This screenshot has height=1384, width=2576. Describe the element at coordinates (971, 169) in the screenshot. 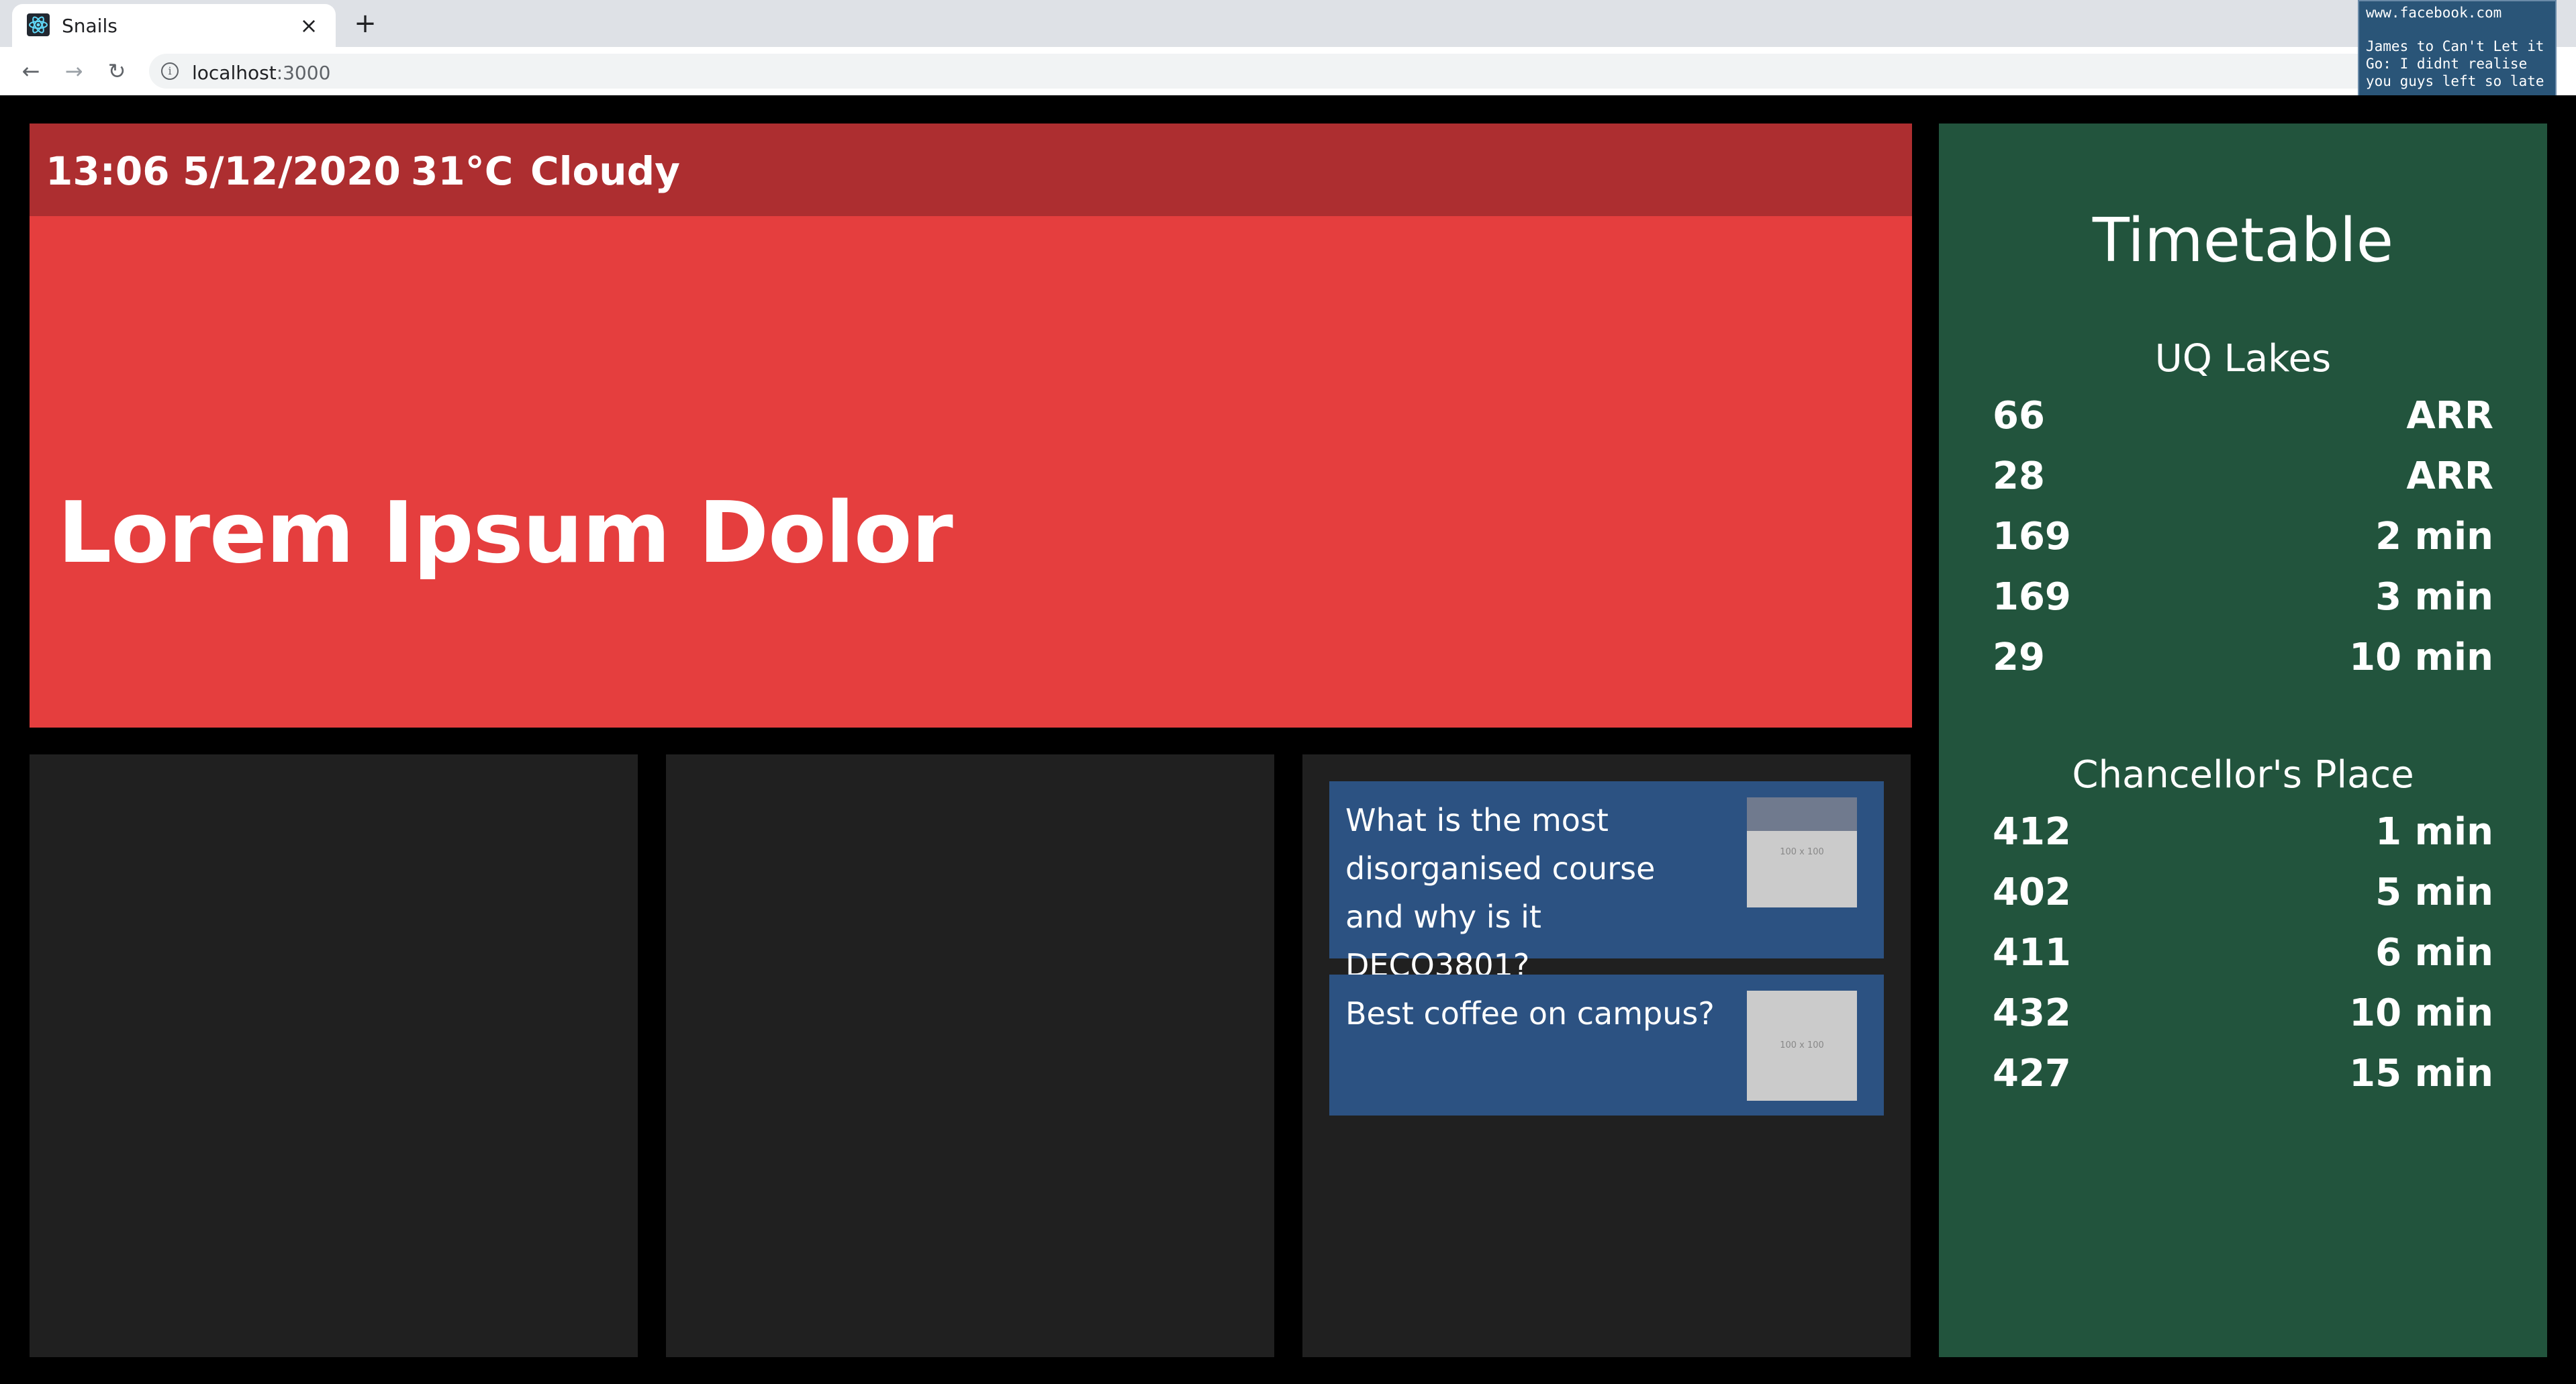

I see `hero-status-bar: 13:06 5/12/2020 31°C Cloudy` at that location.